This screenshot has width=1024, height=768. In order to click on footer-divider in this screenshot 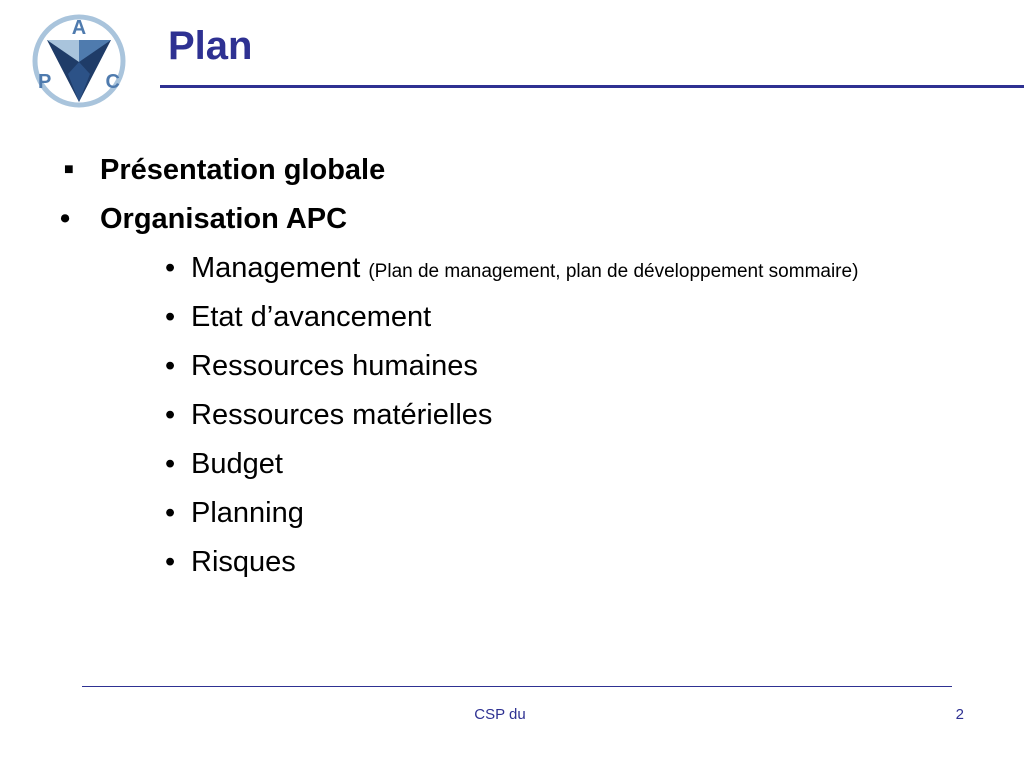, I will do `click(517, 686)`.